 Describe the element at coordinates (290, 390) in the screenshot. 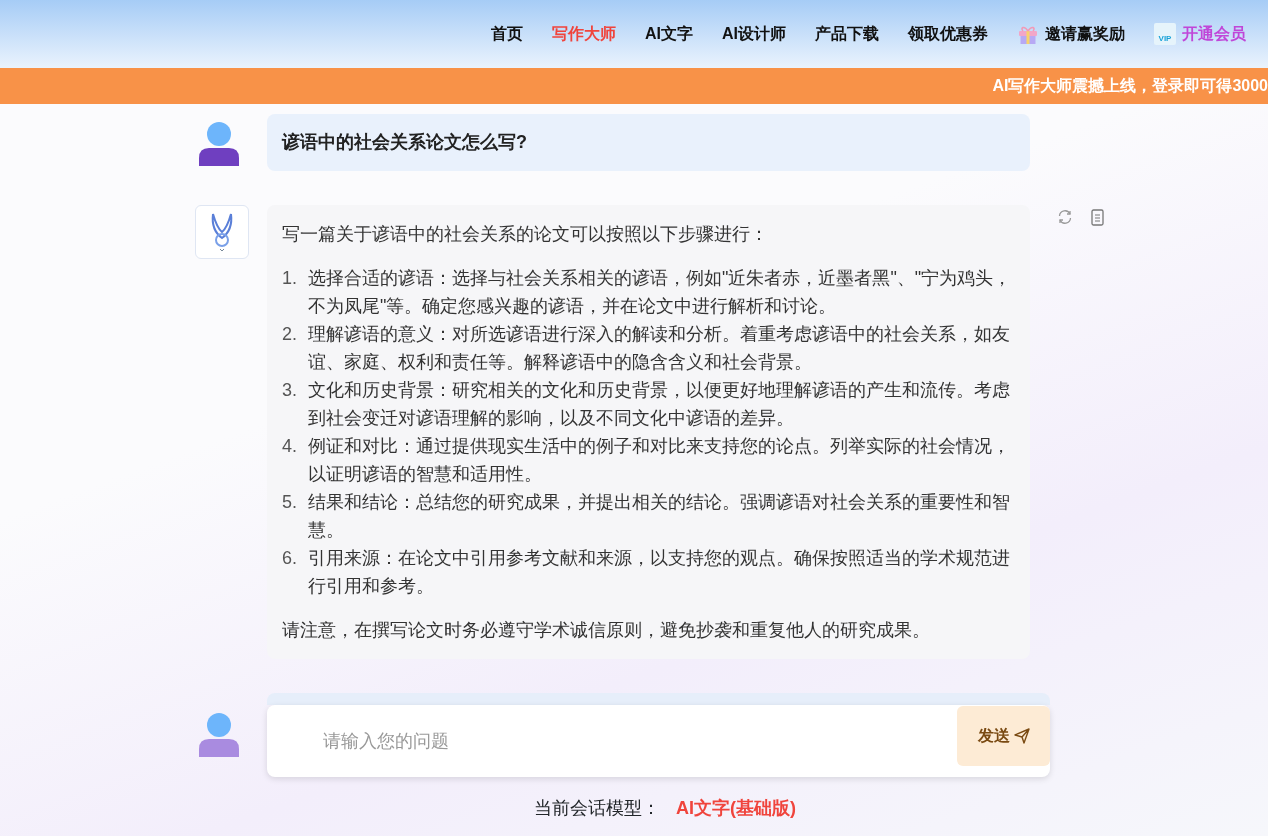

I see `step-number: 3.` at that location.